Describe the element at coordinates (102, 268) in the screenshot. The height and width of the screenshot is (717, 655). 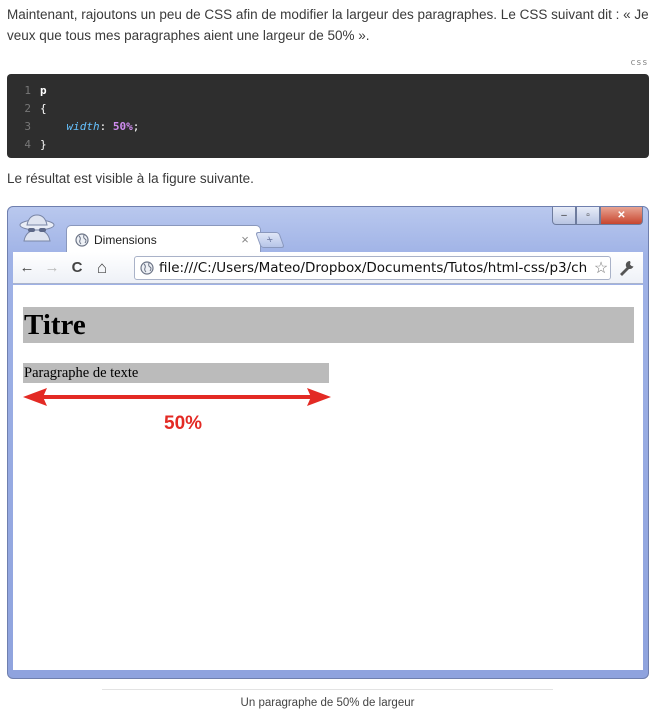
I see `home-button: ⌂` at that location.